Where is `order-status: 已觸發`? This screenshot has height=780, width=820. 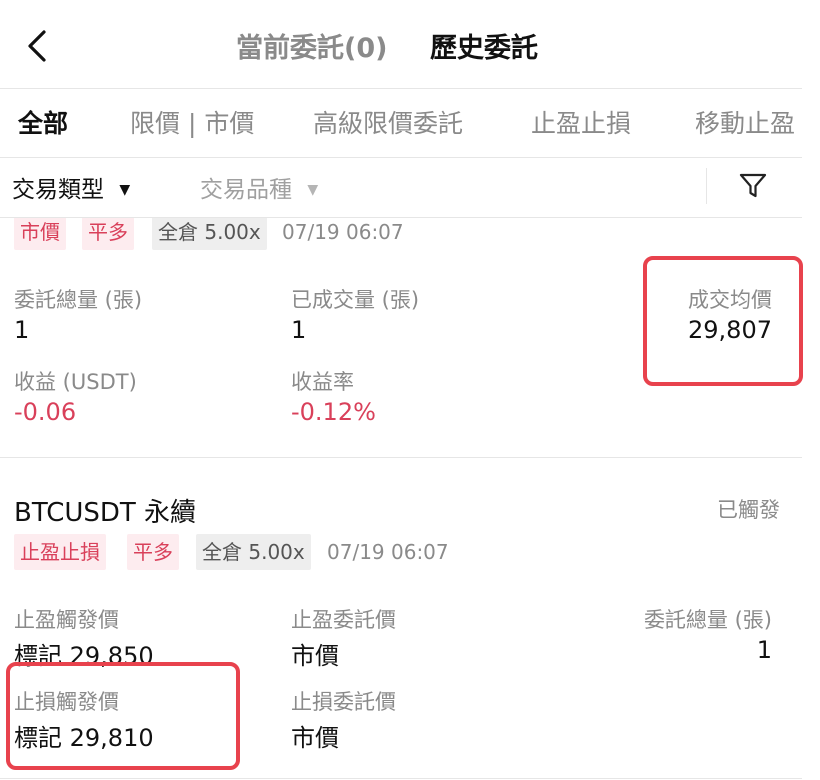
order-status: 已觸發 is located at coordinates (748, 510).